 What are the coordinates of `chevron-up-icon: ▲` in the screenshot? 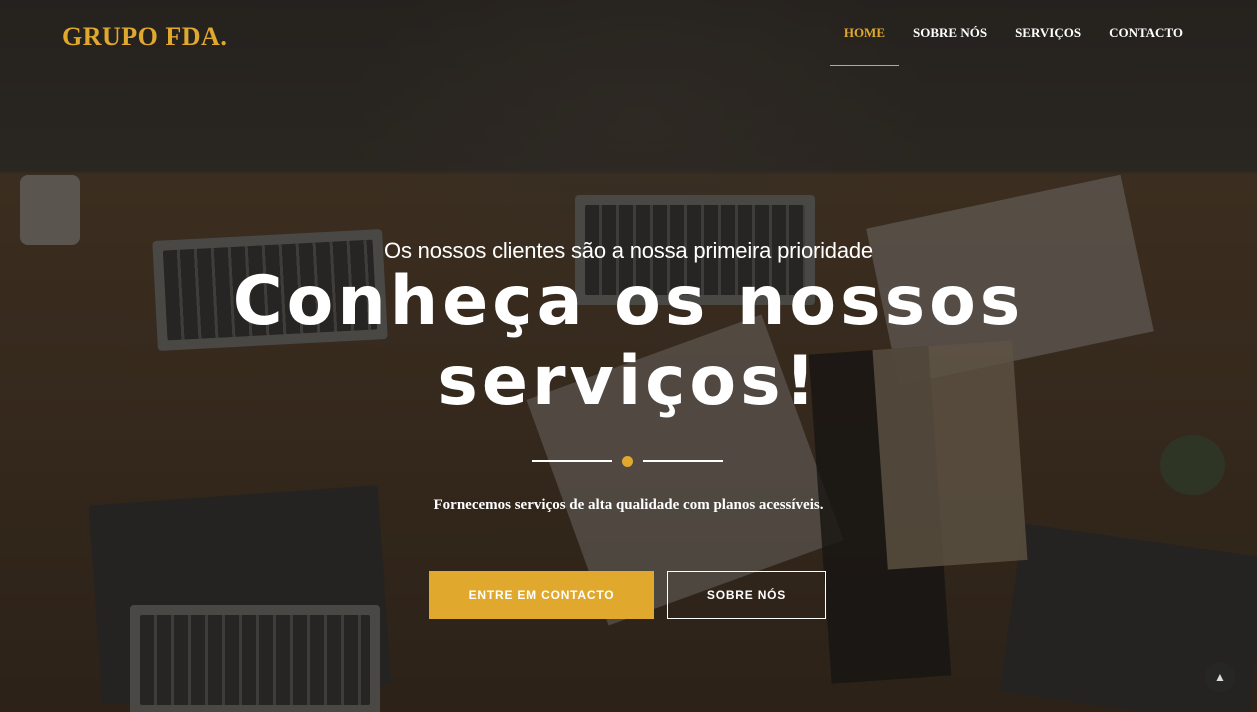 It's located at (1220, 677).